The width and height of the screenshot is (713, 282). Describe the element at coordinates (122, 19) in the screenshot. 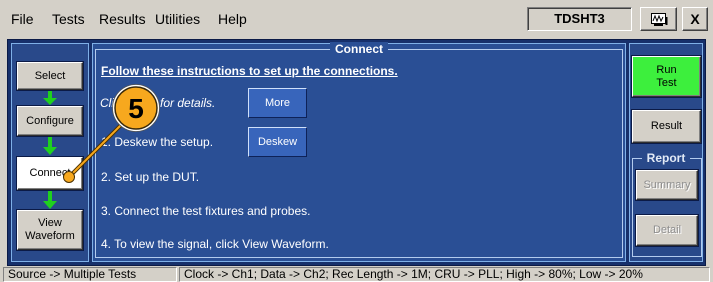

I see `menu-results: Results` at that location.